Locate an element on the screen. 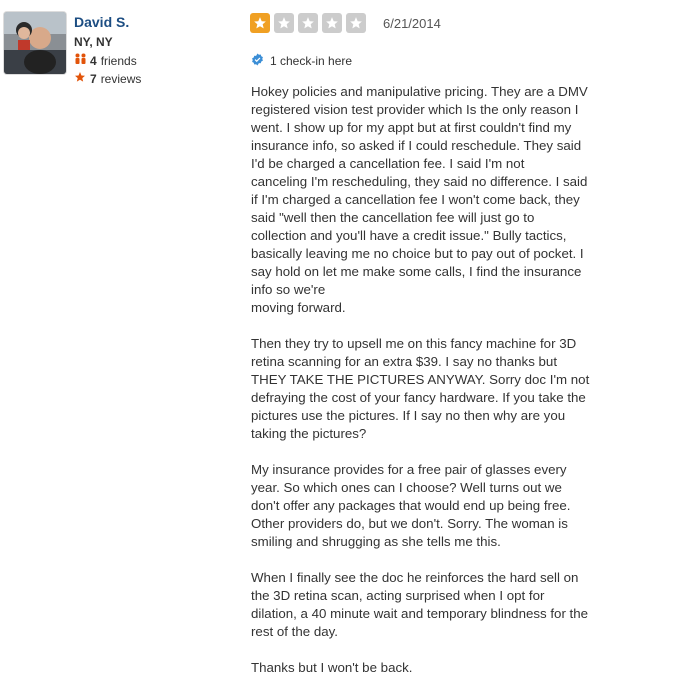 This screenshot has height=695, width=673. friends-stat: 4 friends is located at coordinates (105, 60).